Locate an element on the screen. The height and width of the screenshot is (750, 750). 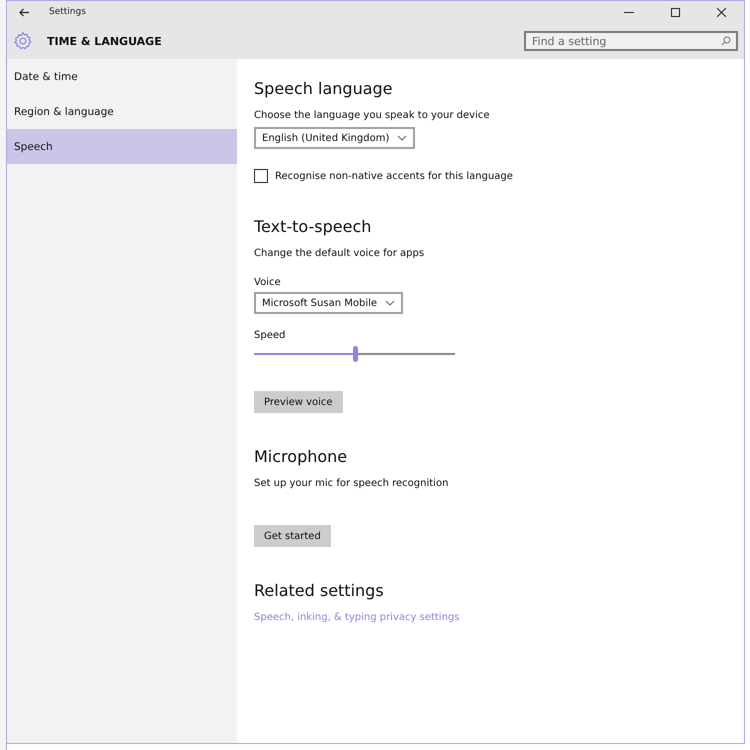
sidebar-item: Speech is located at coordinates (122, 146).